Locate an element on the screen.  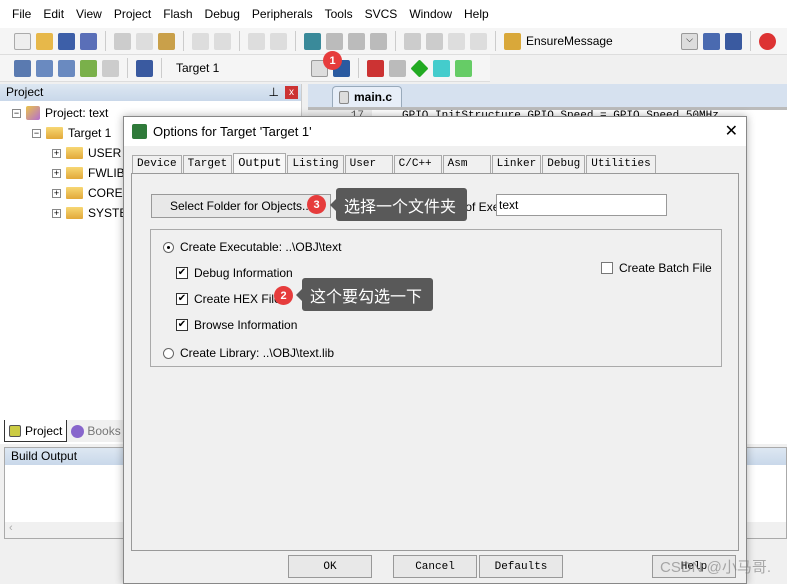
redo-icon is located at coordinates (222, 41).